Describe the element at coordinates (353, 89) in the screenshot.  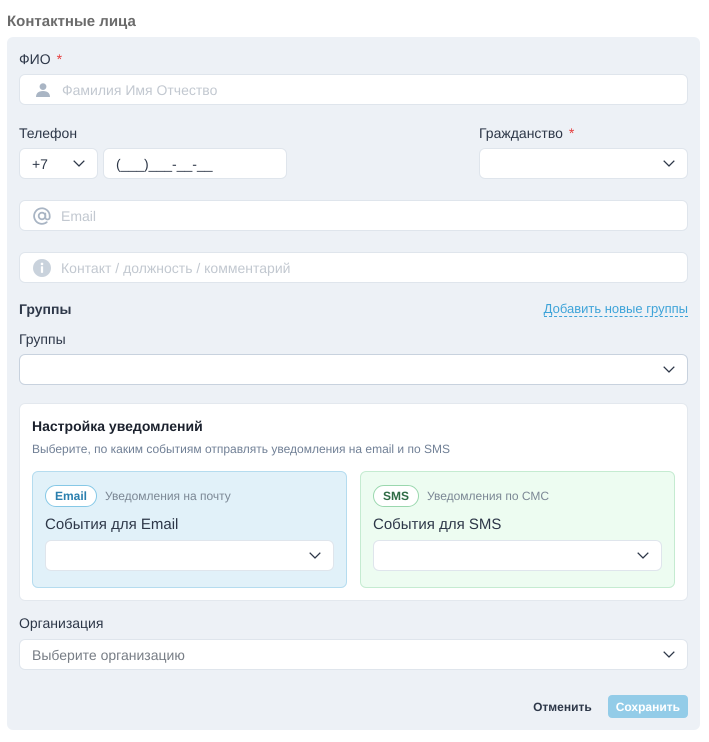
I see `full-name-field: Фамилия Имя Отчество` at that location.